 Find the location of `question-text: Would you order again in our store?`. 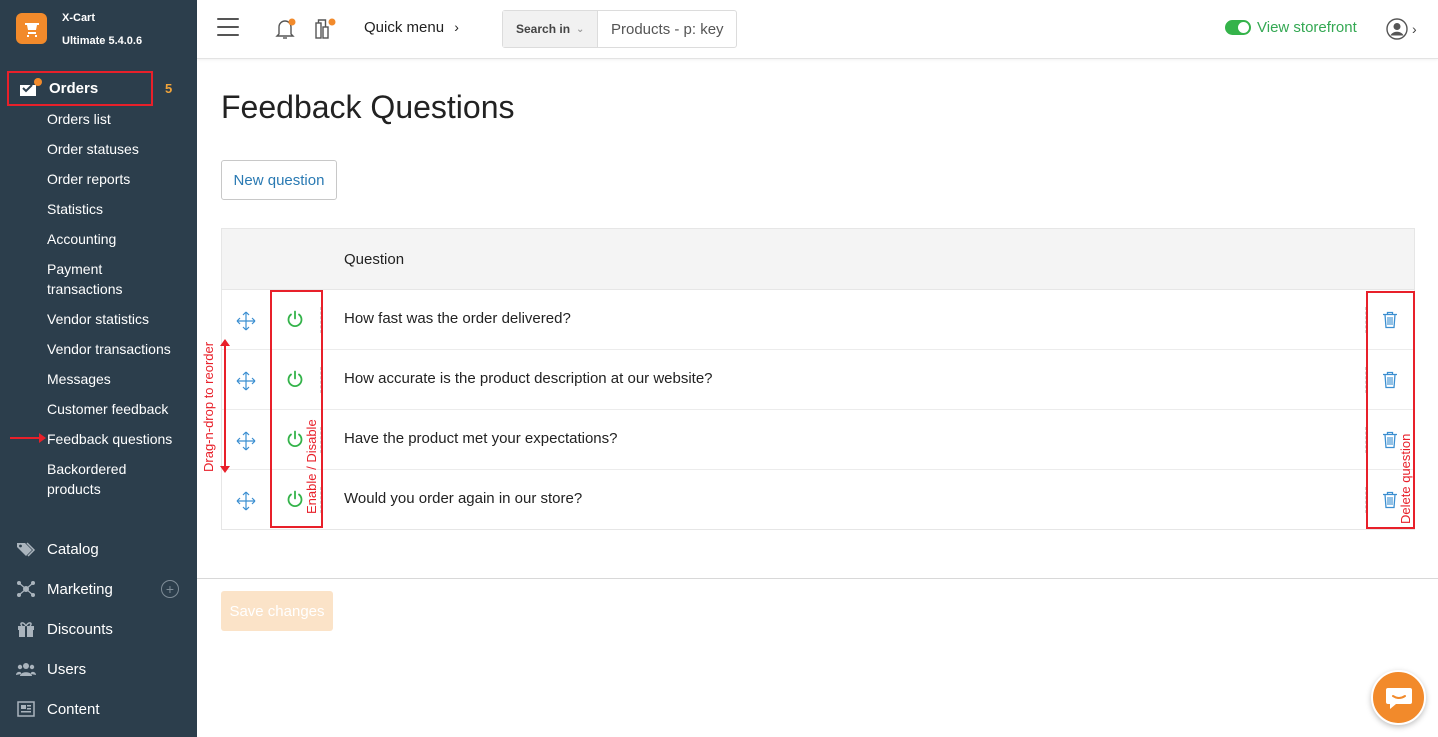

question-text: Would you order again in our store? is located at coordinates (463, 498).